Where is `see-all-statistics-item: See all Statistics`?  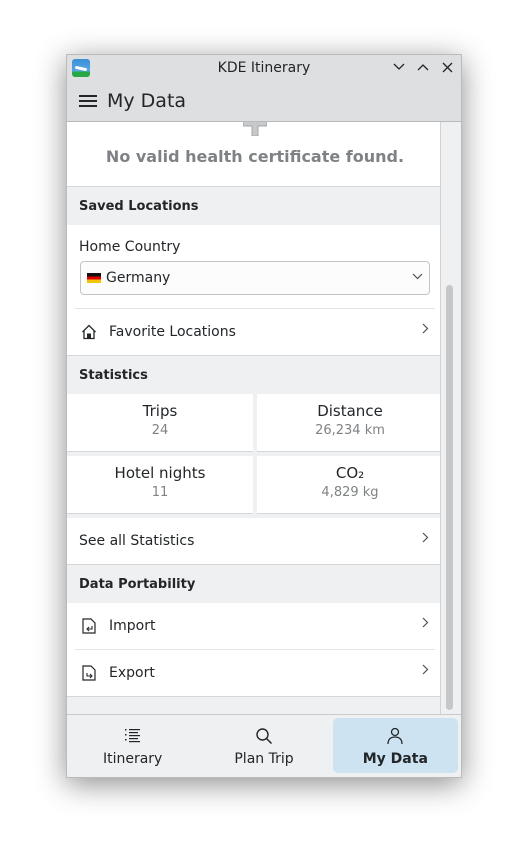
see-all-statistics-item: See all Statistics is located at coordinates (255, 541).